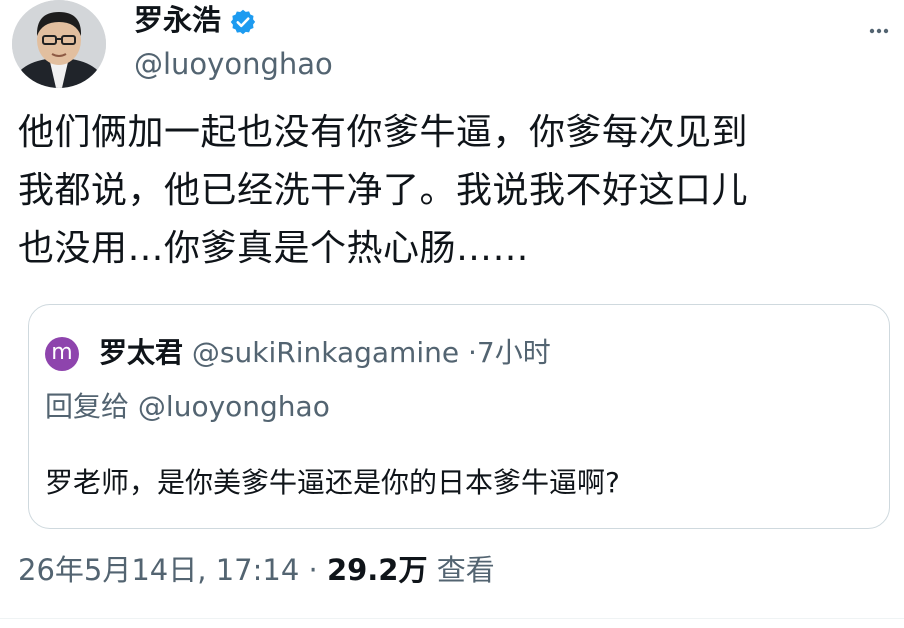 The height and width of the screenshot is (628, 904). I want to click on quote-author-name: 罗太君, so click(141, 352).